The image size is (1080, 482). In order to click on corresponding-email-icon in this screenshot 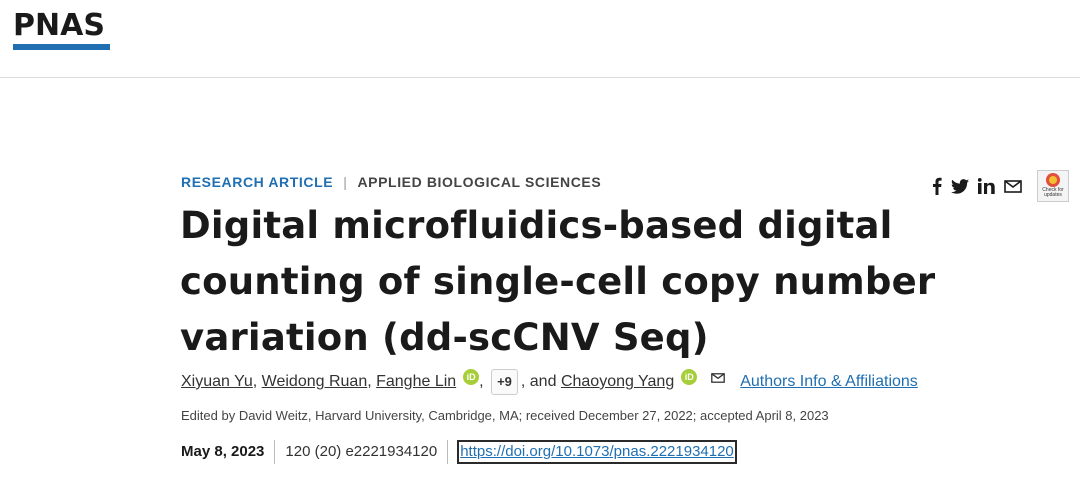, I will do `click(718, 378)`.